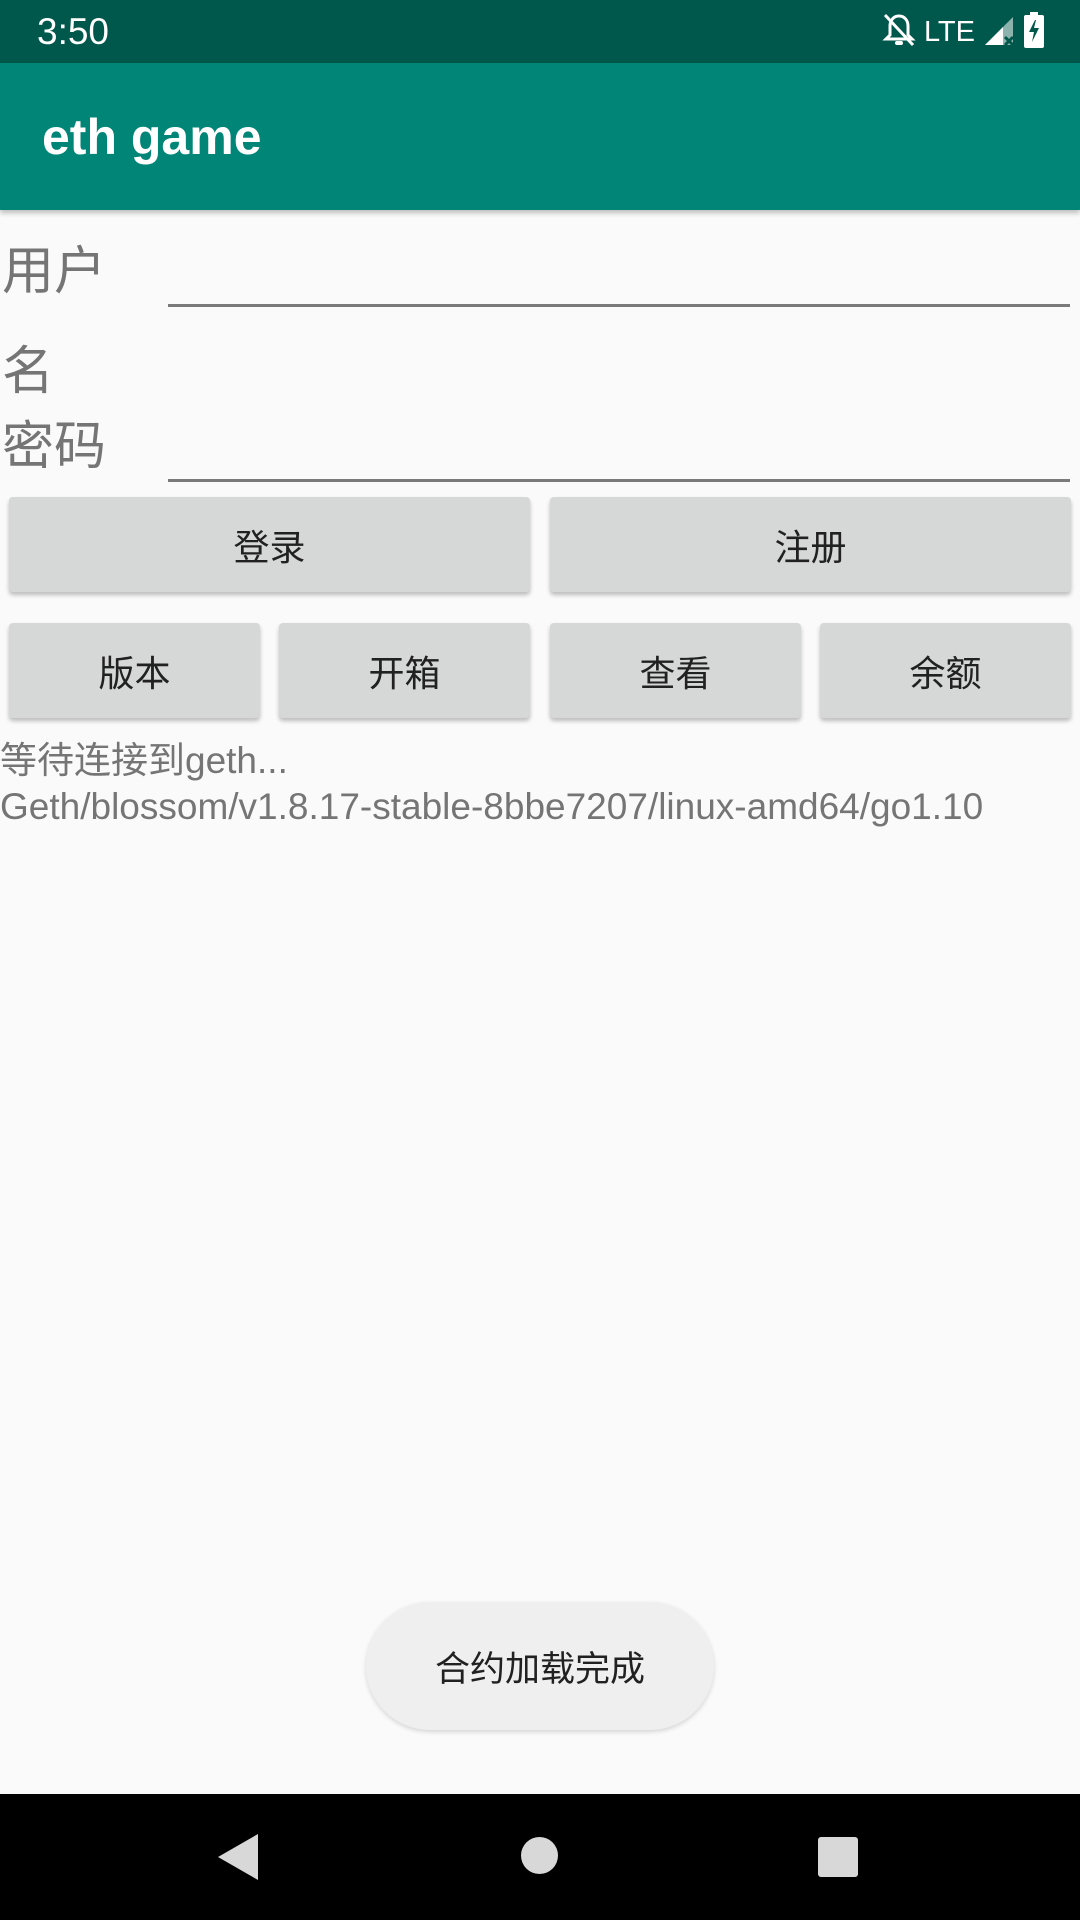 The width and height of the screenshot is (1080, 1920). I want to click on login-button: 登录, so click(269, 544).